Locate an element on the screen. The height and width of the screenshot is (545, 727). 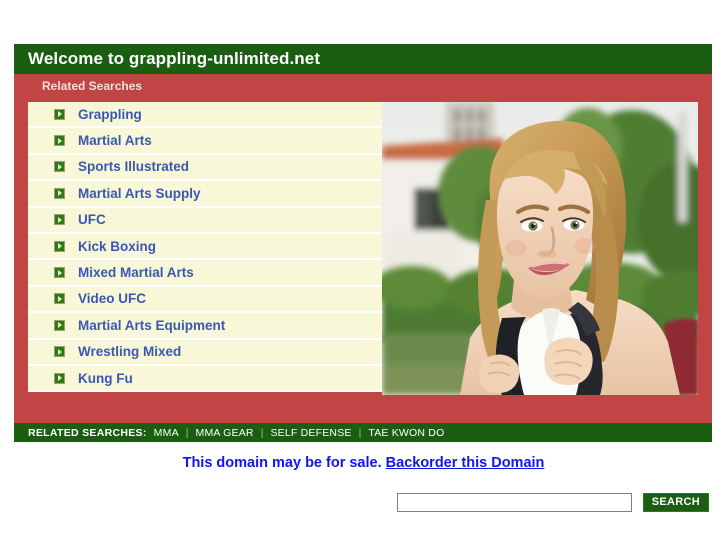
bottom-term-mma-gear: MMA GEAR is located at coordinates (225, 433).